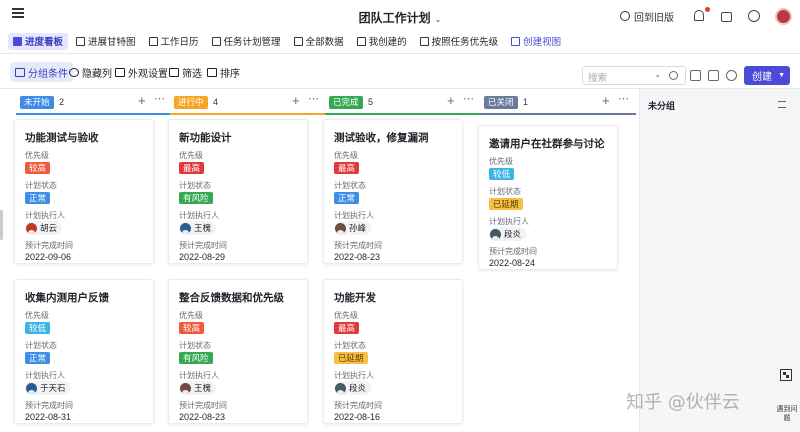  I want to click on compass-icon, so click(754, 16).